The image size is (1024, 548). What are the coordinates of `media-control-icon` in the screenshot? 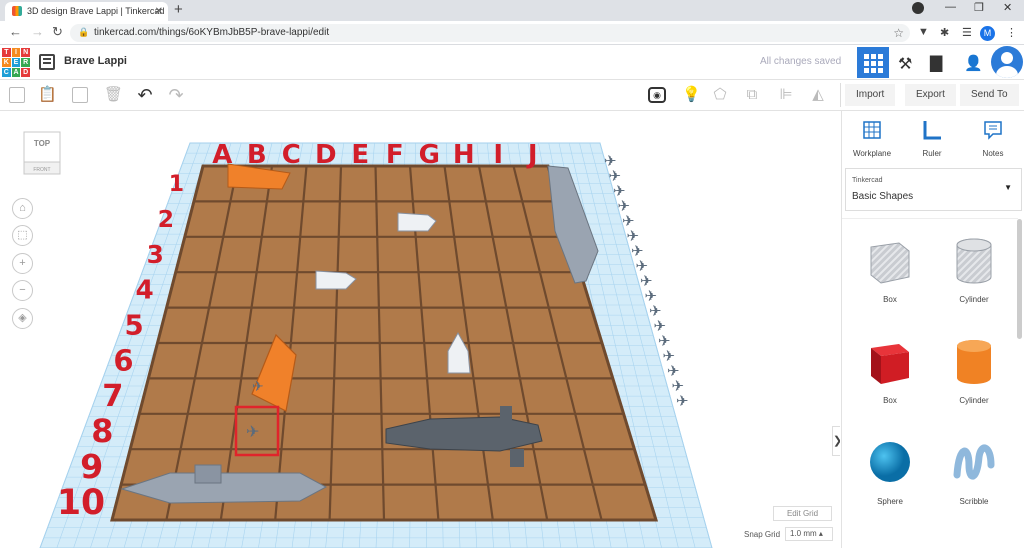 It's located at (918, 8).